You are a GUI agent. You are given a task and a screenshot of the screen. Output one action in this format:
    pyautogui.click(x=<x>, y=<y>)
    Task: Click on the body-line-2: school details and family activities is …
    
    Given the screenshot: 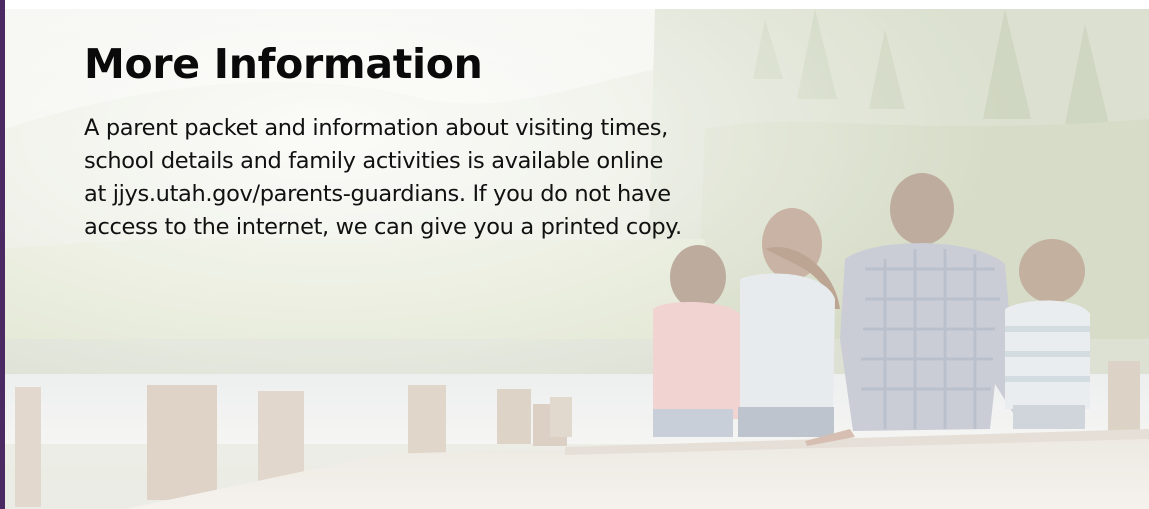 What is the action you would take?
    pyautogui.click(x=373, y=161)
    